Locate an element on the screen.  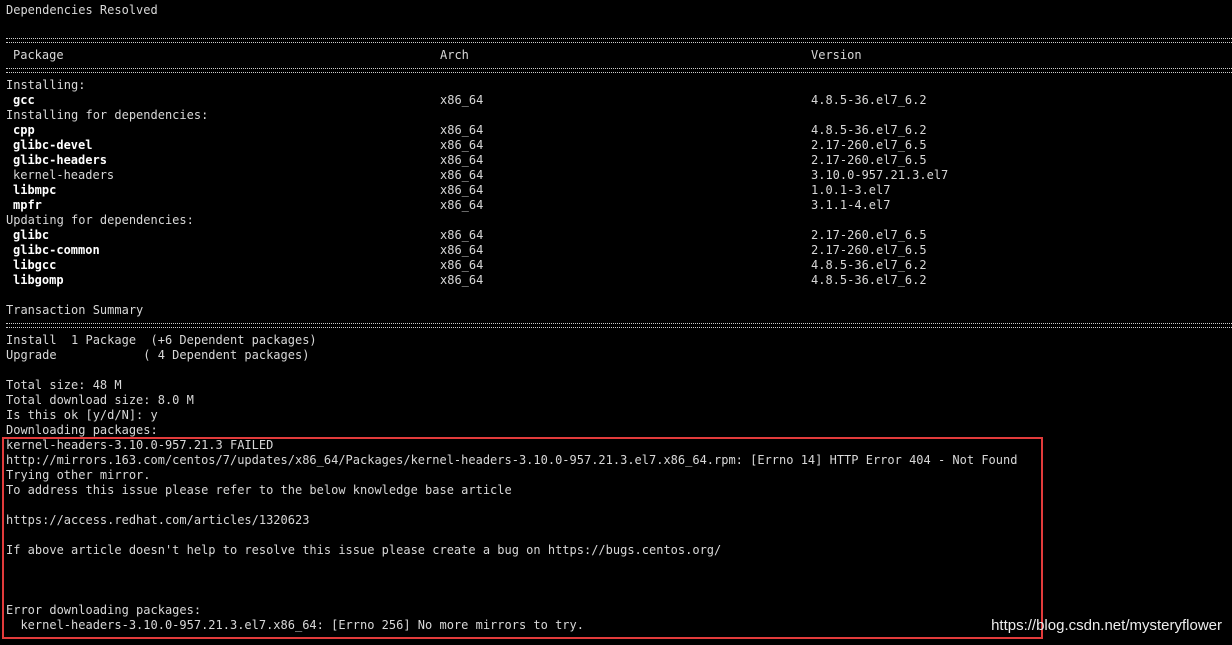
package-version: 3.1.1-4.el7 is located at coordinates (851, 205).